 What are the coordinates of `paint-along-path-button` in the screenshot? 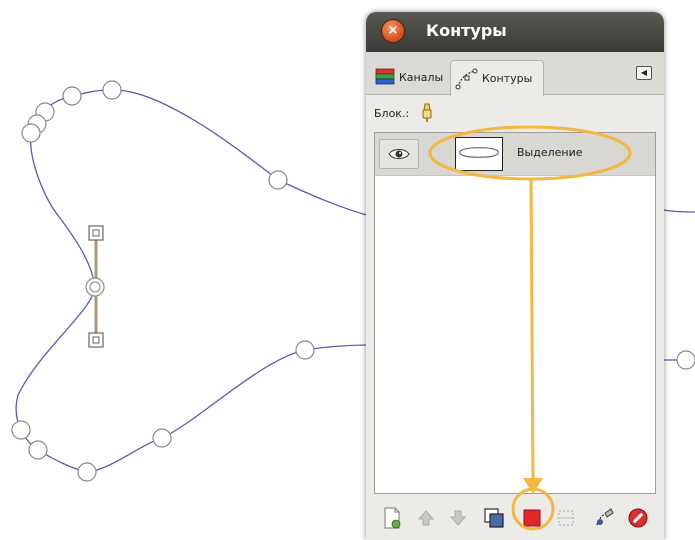 It's located at (604, 518).